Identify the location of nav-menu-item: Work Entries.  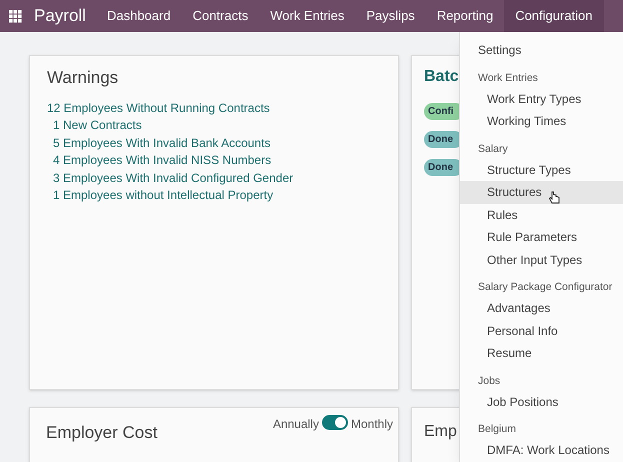
(307, 16).